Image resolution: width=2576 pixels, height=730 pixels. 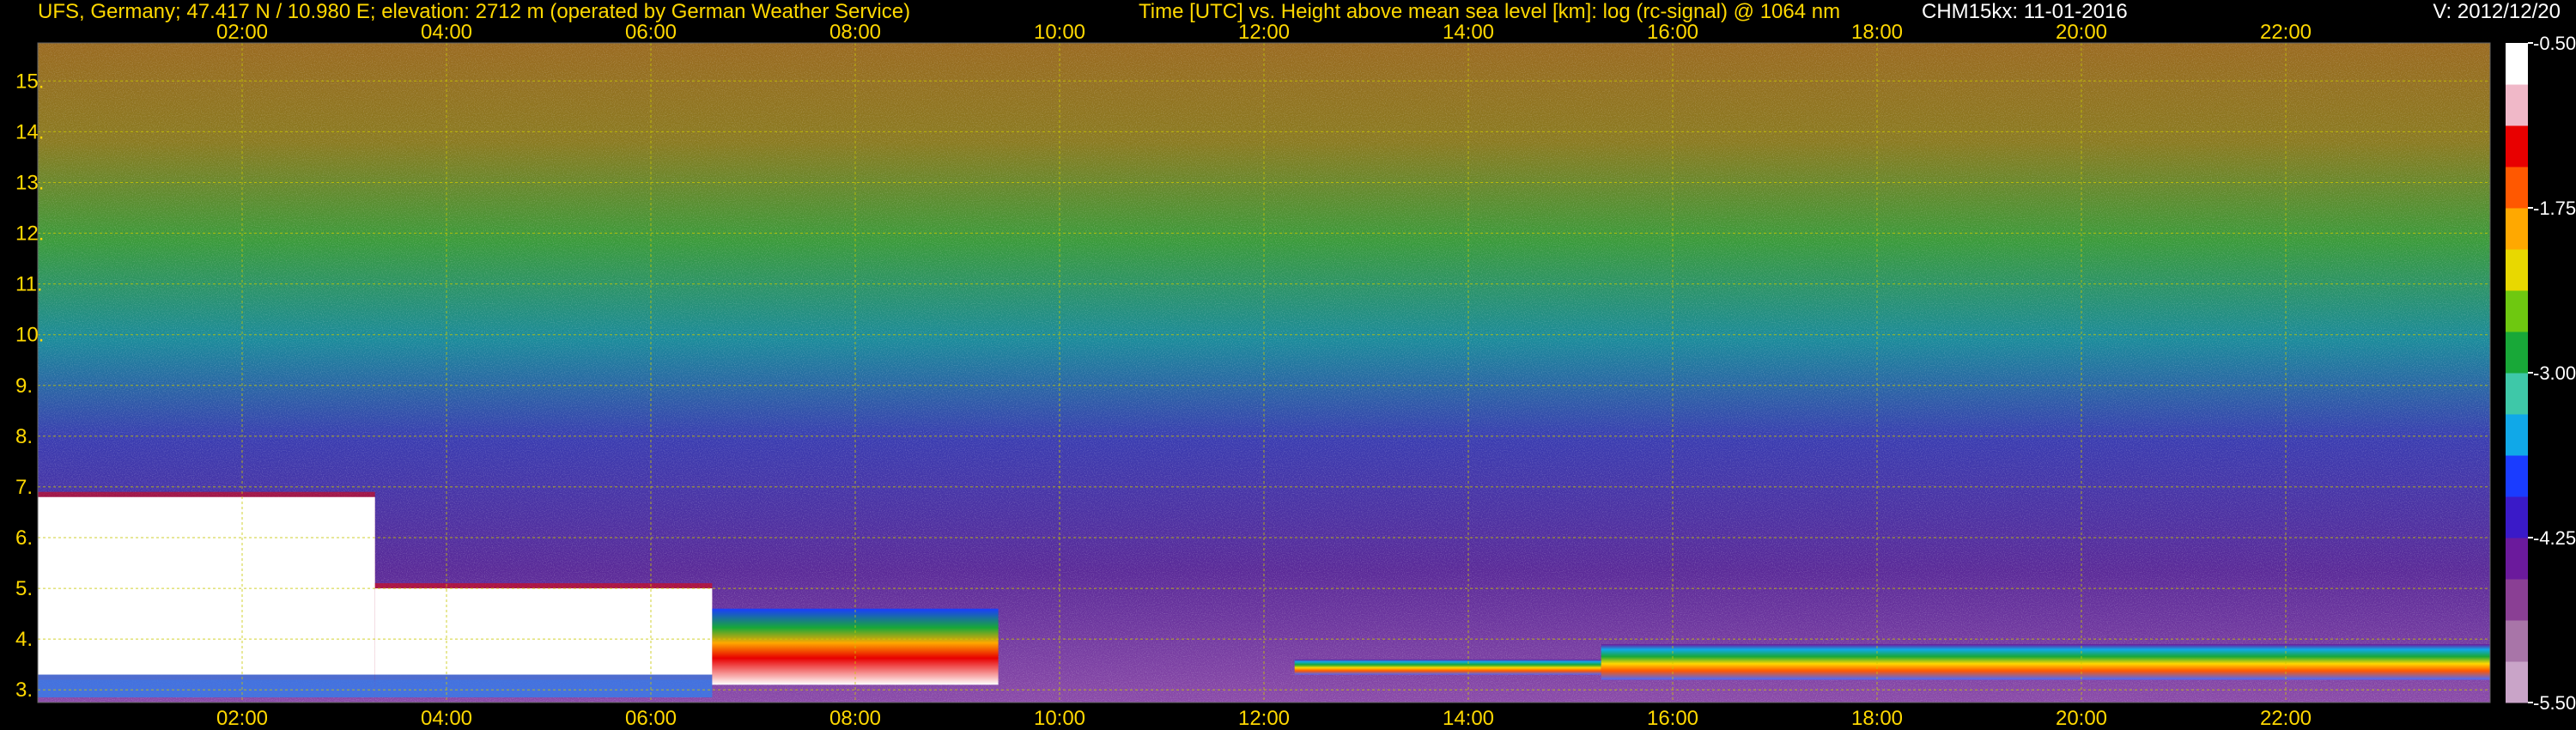 What do you see at coordinates (29, 335) in the screenshot?
I see `y-tick-label: 10.` at bounding box center [29, 335].